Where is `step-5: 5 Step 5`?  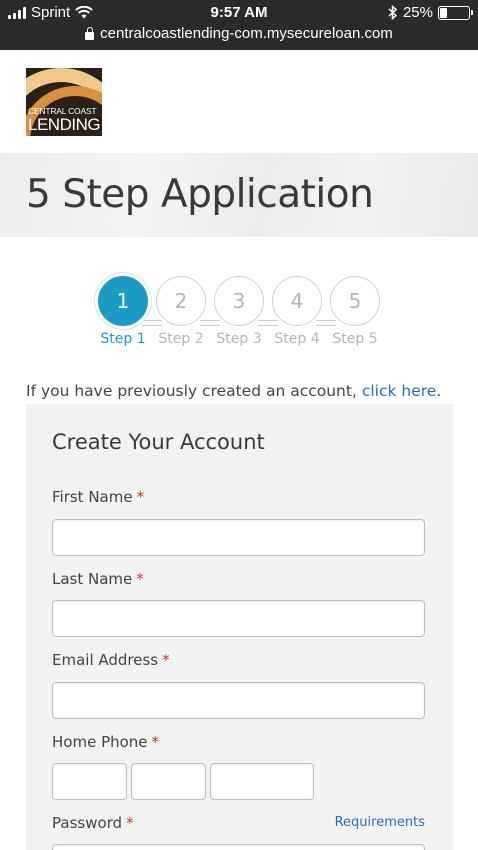
step-5: 5 Step 5 is located at coordinates (355, 311).